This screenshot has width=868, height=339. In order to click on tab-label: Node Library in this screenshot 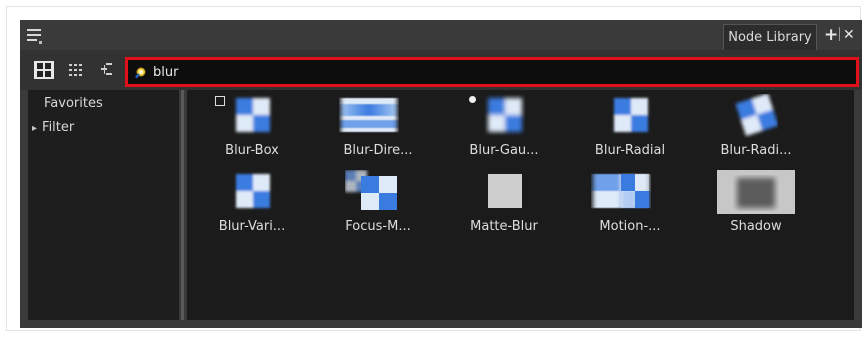, I will do `click(770, 37)`.